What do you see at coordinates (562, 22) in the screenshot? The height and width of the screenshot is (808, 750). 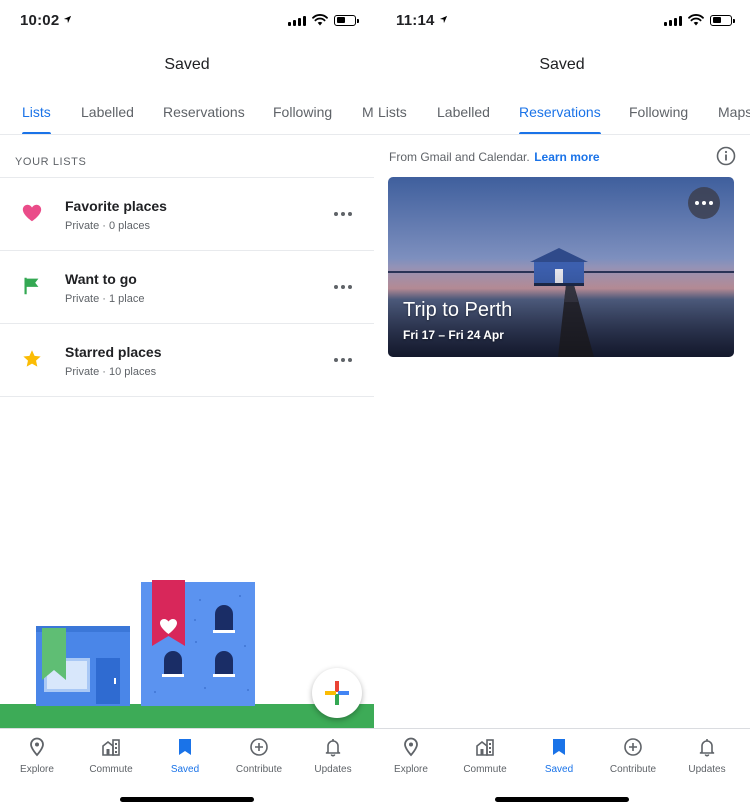 I see `status-bar: 11:14` at bounding box center [562, 22].